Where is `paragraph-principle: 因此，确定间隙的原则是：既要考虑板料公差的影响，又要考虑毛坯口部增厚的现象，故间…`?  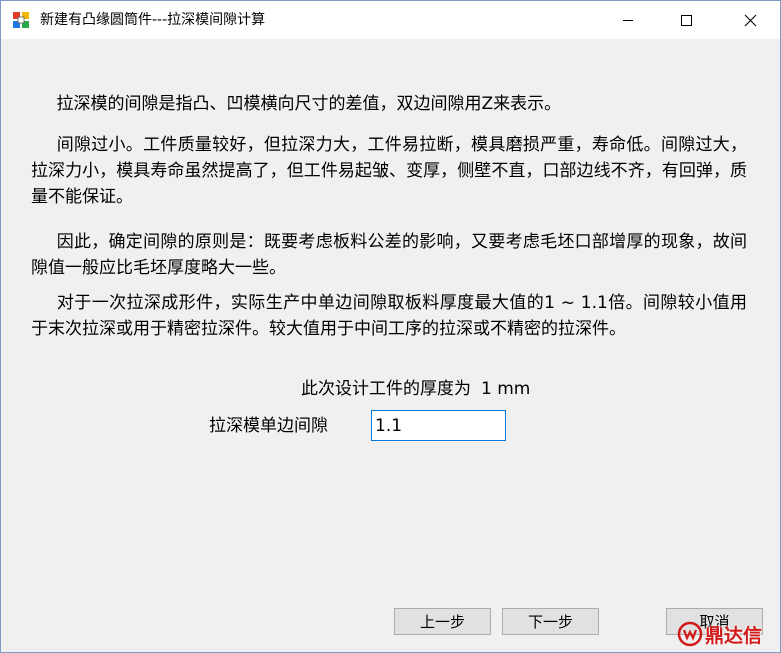 paragraph-principle: 因此，确定间隙的原则是：既要考虑板料公差的影响，又要考虑毛坯口部增厚的现象，故间… is located at coordinates (389, 255).